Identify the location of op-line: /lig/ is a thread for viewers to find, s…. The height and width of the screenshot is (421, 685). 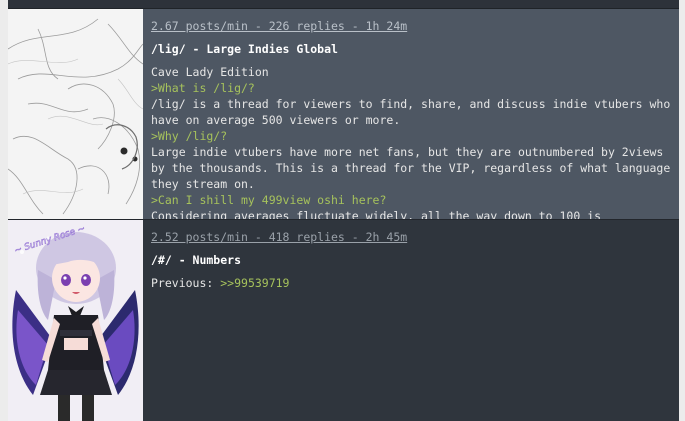
(411, 112).